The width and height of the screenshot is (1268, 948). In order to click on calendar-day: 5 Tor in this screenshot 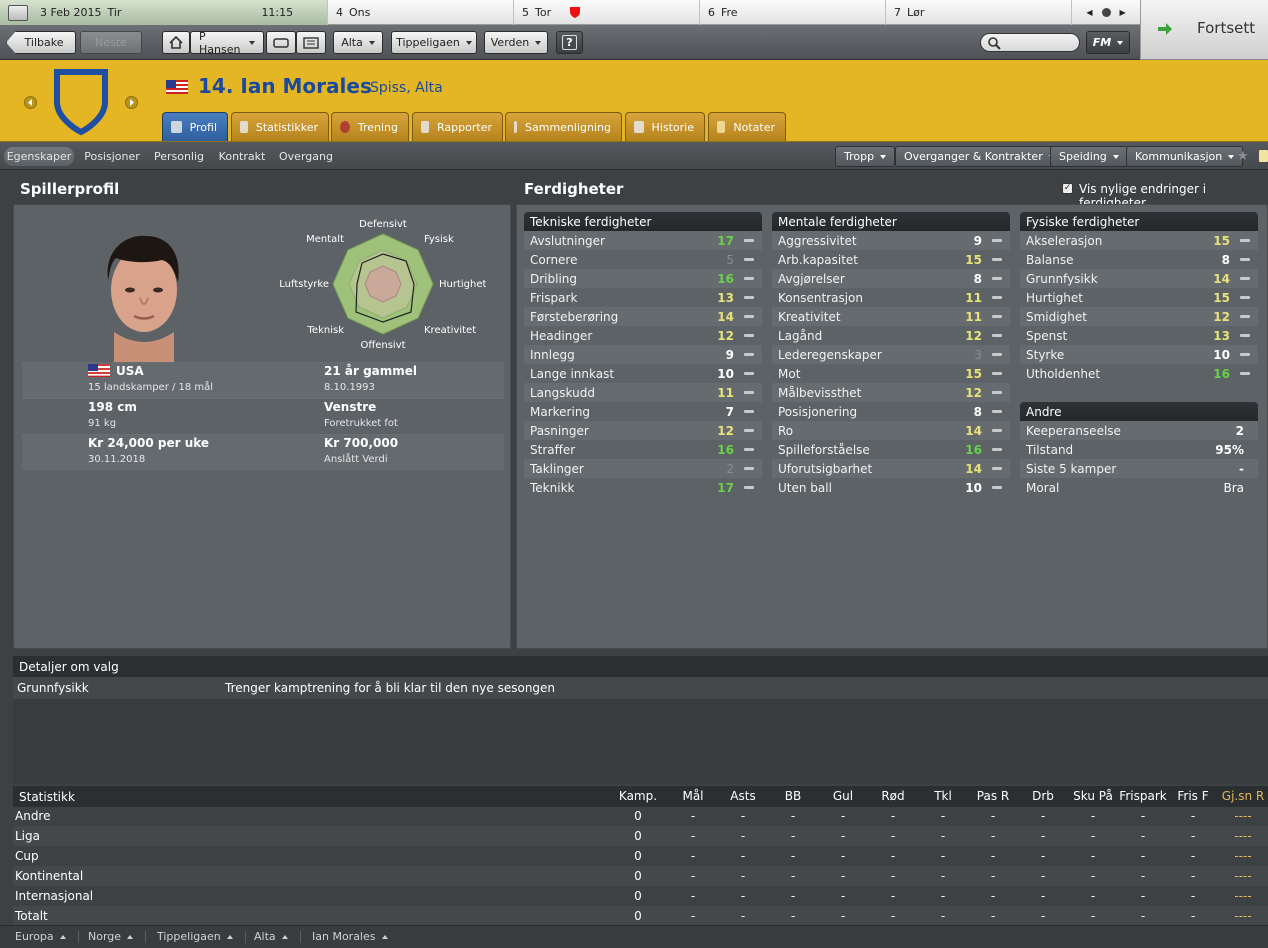, I will do `click(607, 12)`.